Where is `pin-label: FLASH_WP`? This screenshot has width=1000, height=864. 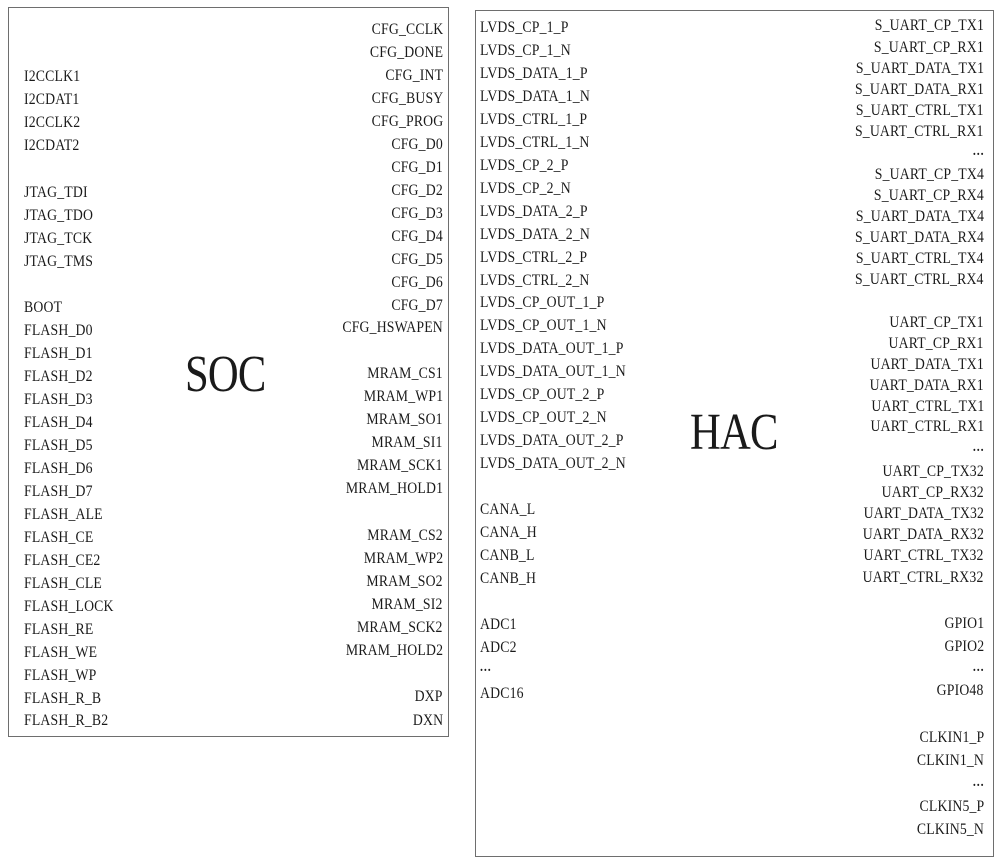 pin-label: FLASH_WP is located at coordinates (60, 675).